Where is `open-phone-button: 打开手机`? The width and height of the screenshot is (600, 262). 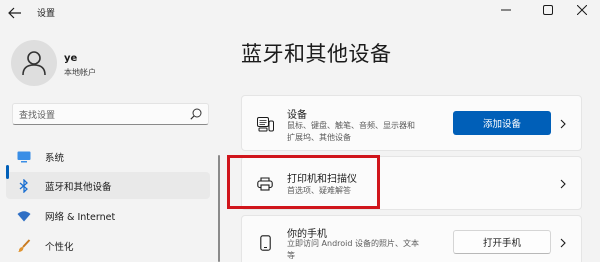 open-phone-button: 打开手机 is located at coordinates (502, 242).